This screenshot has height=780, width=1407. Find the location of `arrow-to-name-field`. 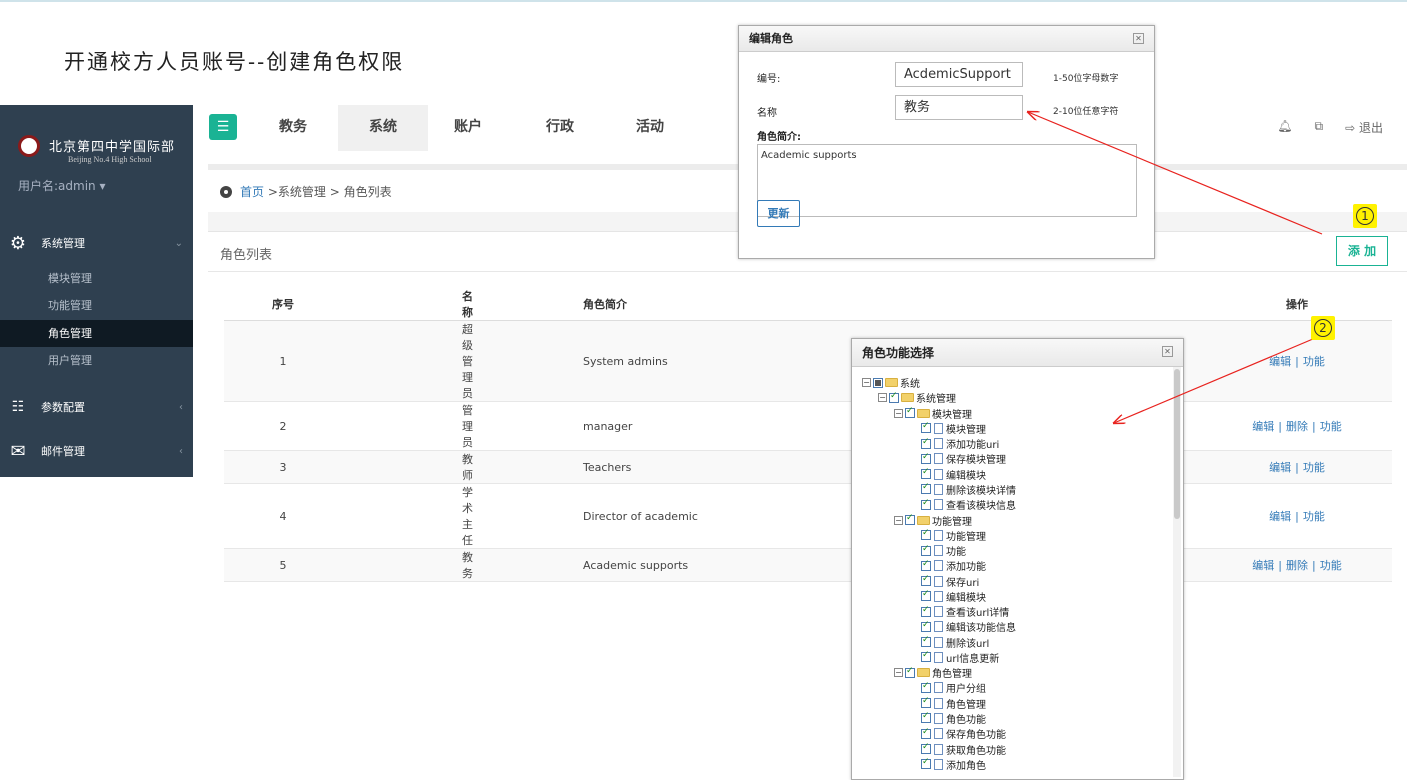

arrow-to-name-field is located at coordinates (1175, 173).